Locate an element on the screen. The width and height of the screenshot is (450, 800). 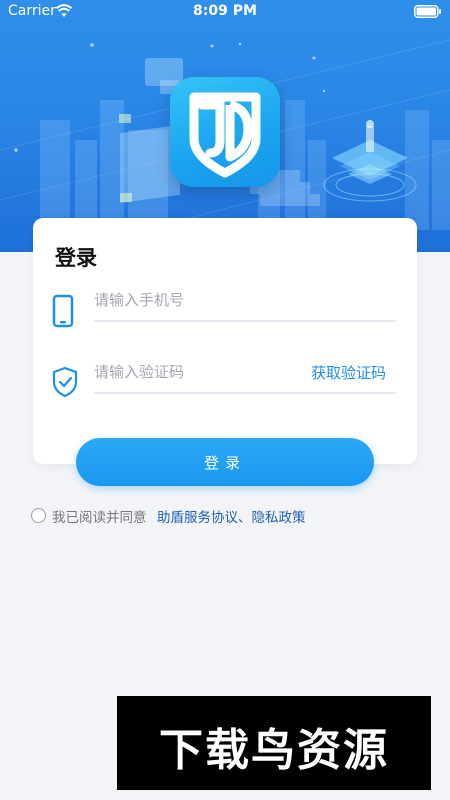
phone-input is located at coordinates (245, 300).